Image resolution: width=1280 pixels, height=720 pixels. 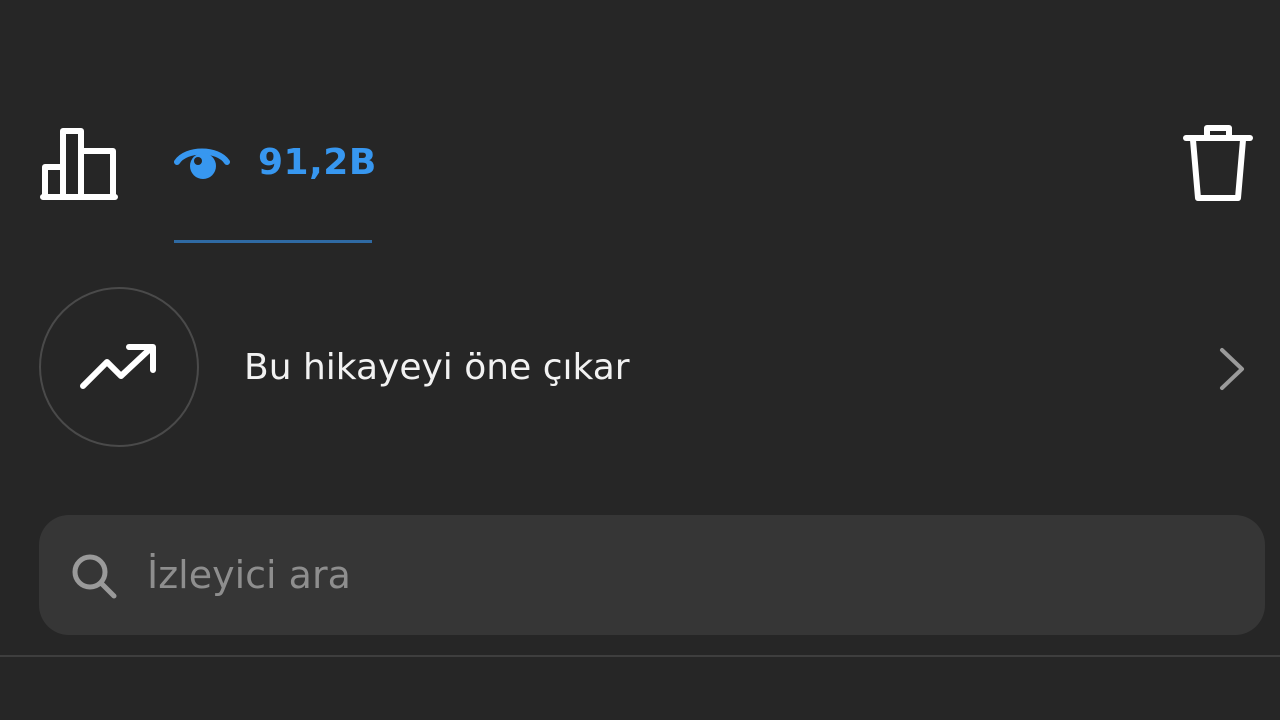 I want to click on bar-chart-icon, so click(x=79, y=164).